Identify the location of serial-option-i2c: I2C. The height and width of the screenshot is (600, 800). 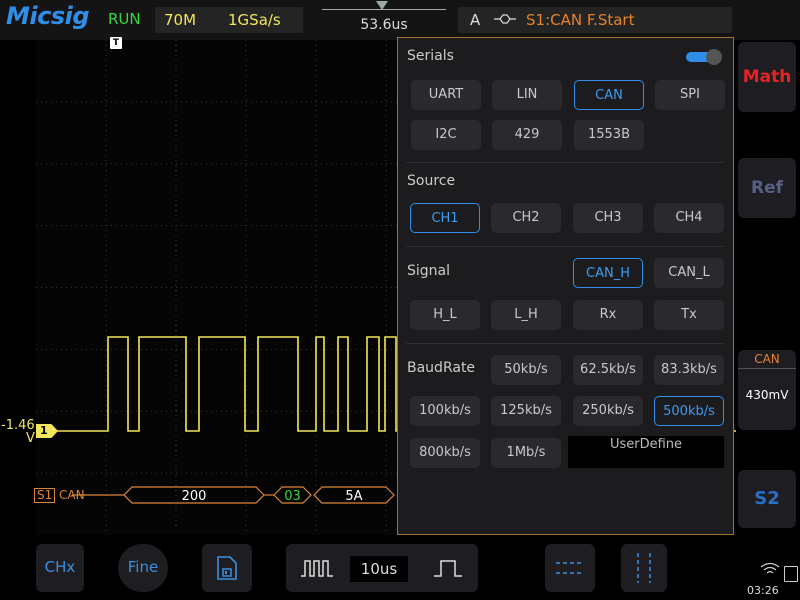
(446, 135).